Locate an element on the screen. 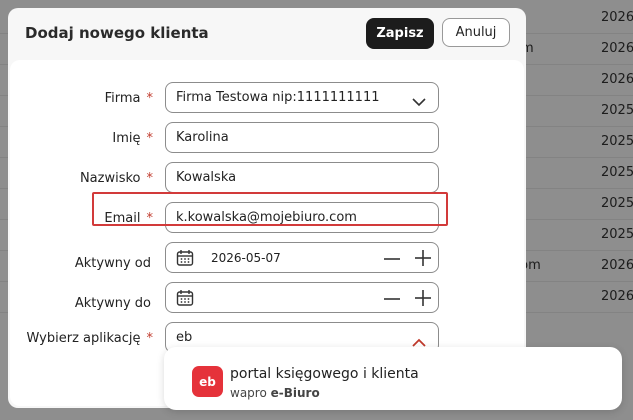  firma-label: Firma * is located at coordinates (129, 98).